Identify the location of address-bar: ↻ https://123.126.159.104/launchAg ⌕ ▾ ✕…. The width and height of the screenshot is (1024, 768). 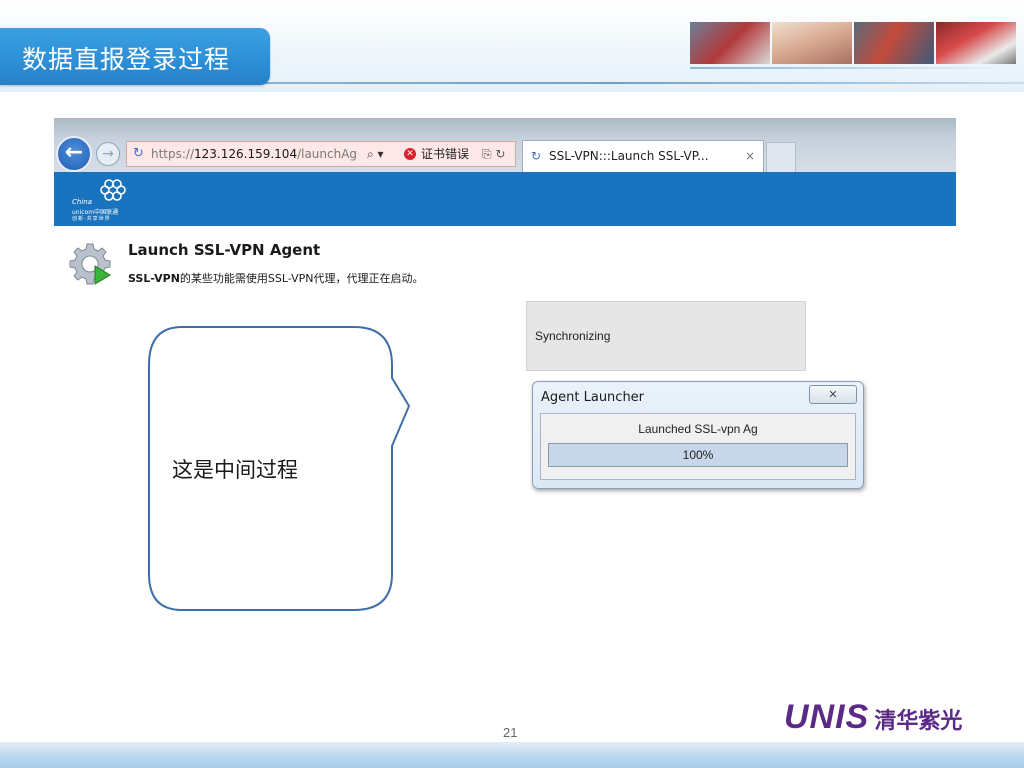
(321, 154).